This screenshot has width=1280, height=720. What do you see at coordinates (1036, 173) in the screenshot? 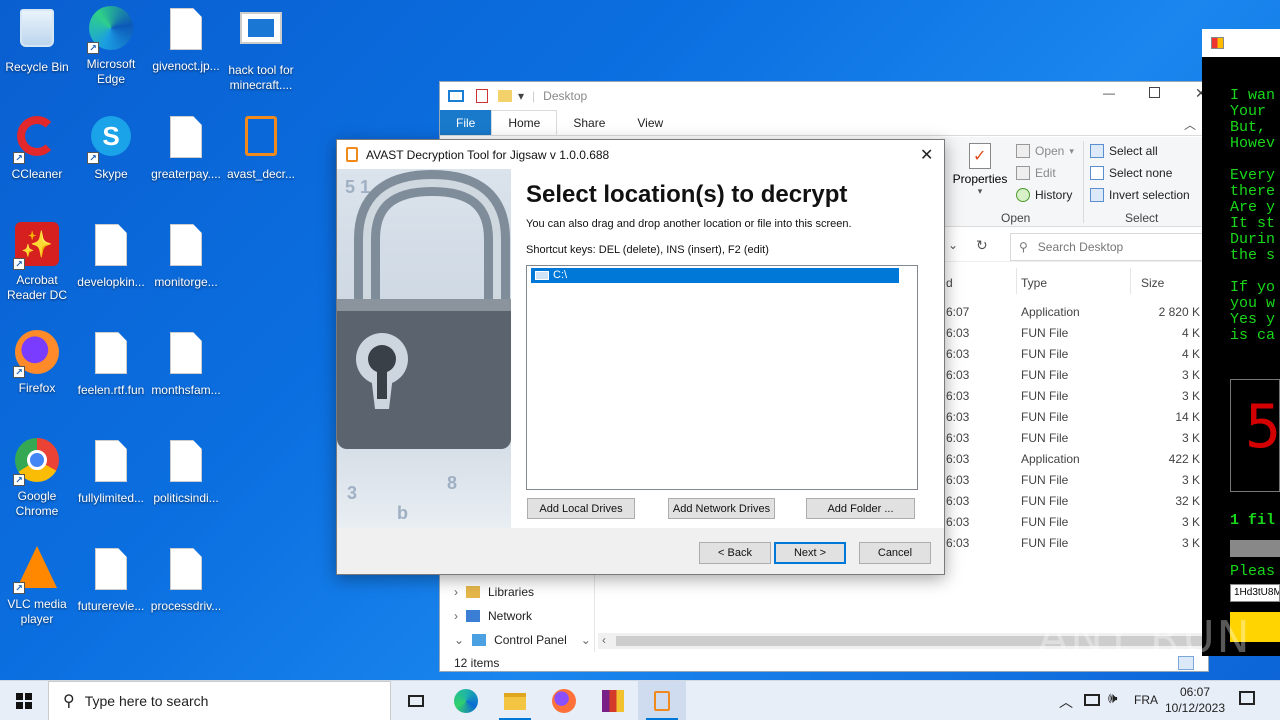
I see `edit-button: Edit` at bounding box center [1036, 173].